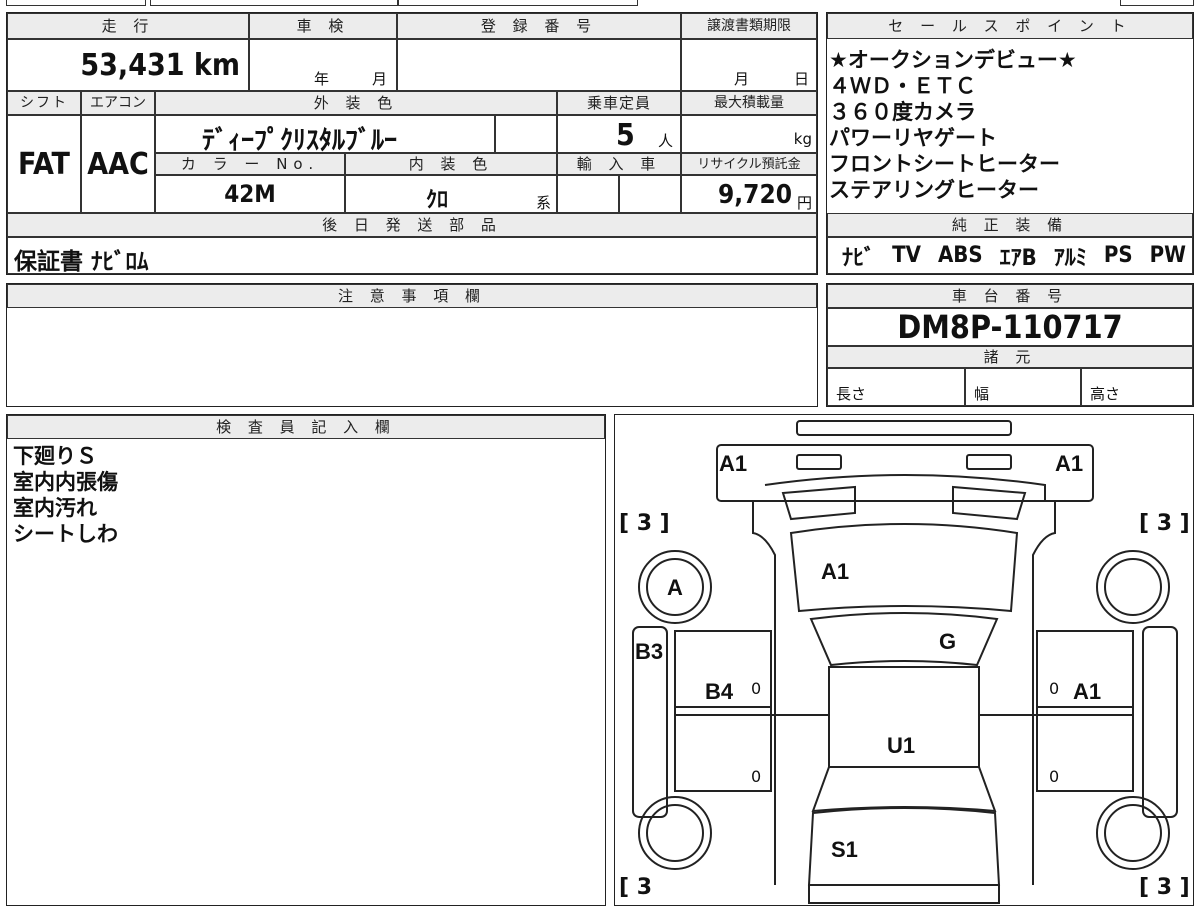 The image size is (1200, 907). Describe the element at coordinates (412, 256) in the screenshot. I see `later-parts-cell: 保証書 ﾅﾋﾞﾛﾑ` at that location.